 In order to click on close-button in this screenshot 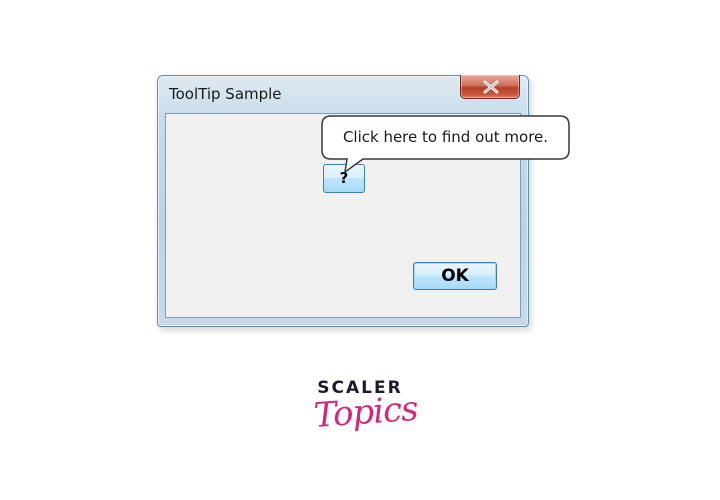, I will do `click(490, 87)`.